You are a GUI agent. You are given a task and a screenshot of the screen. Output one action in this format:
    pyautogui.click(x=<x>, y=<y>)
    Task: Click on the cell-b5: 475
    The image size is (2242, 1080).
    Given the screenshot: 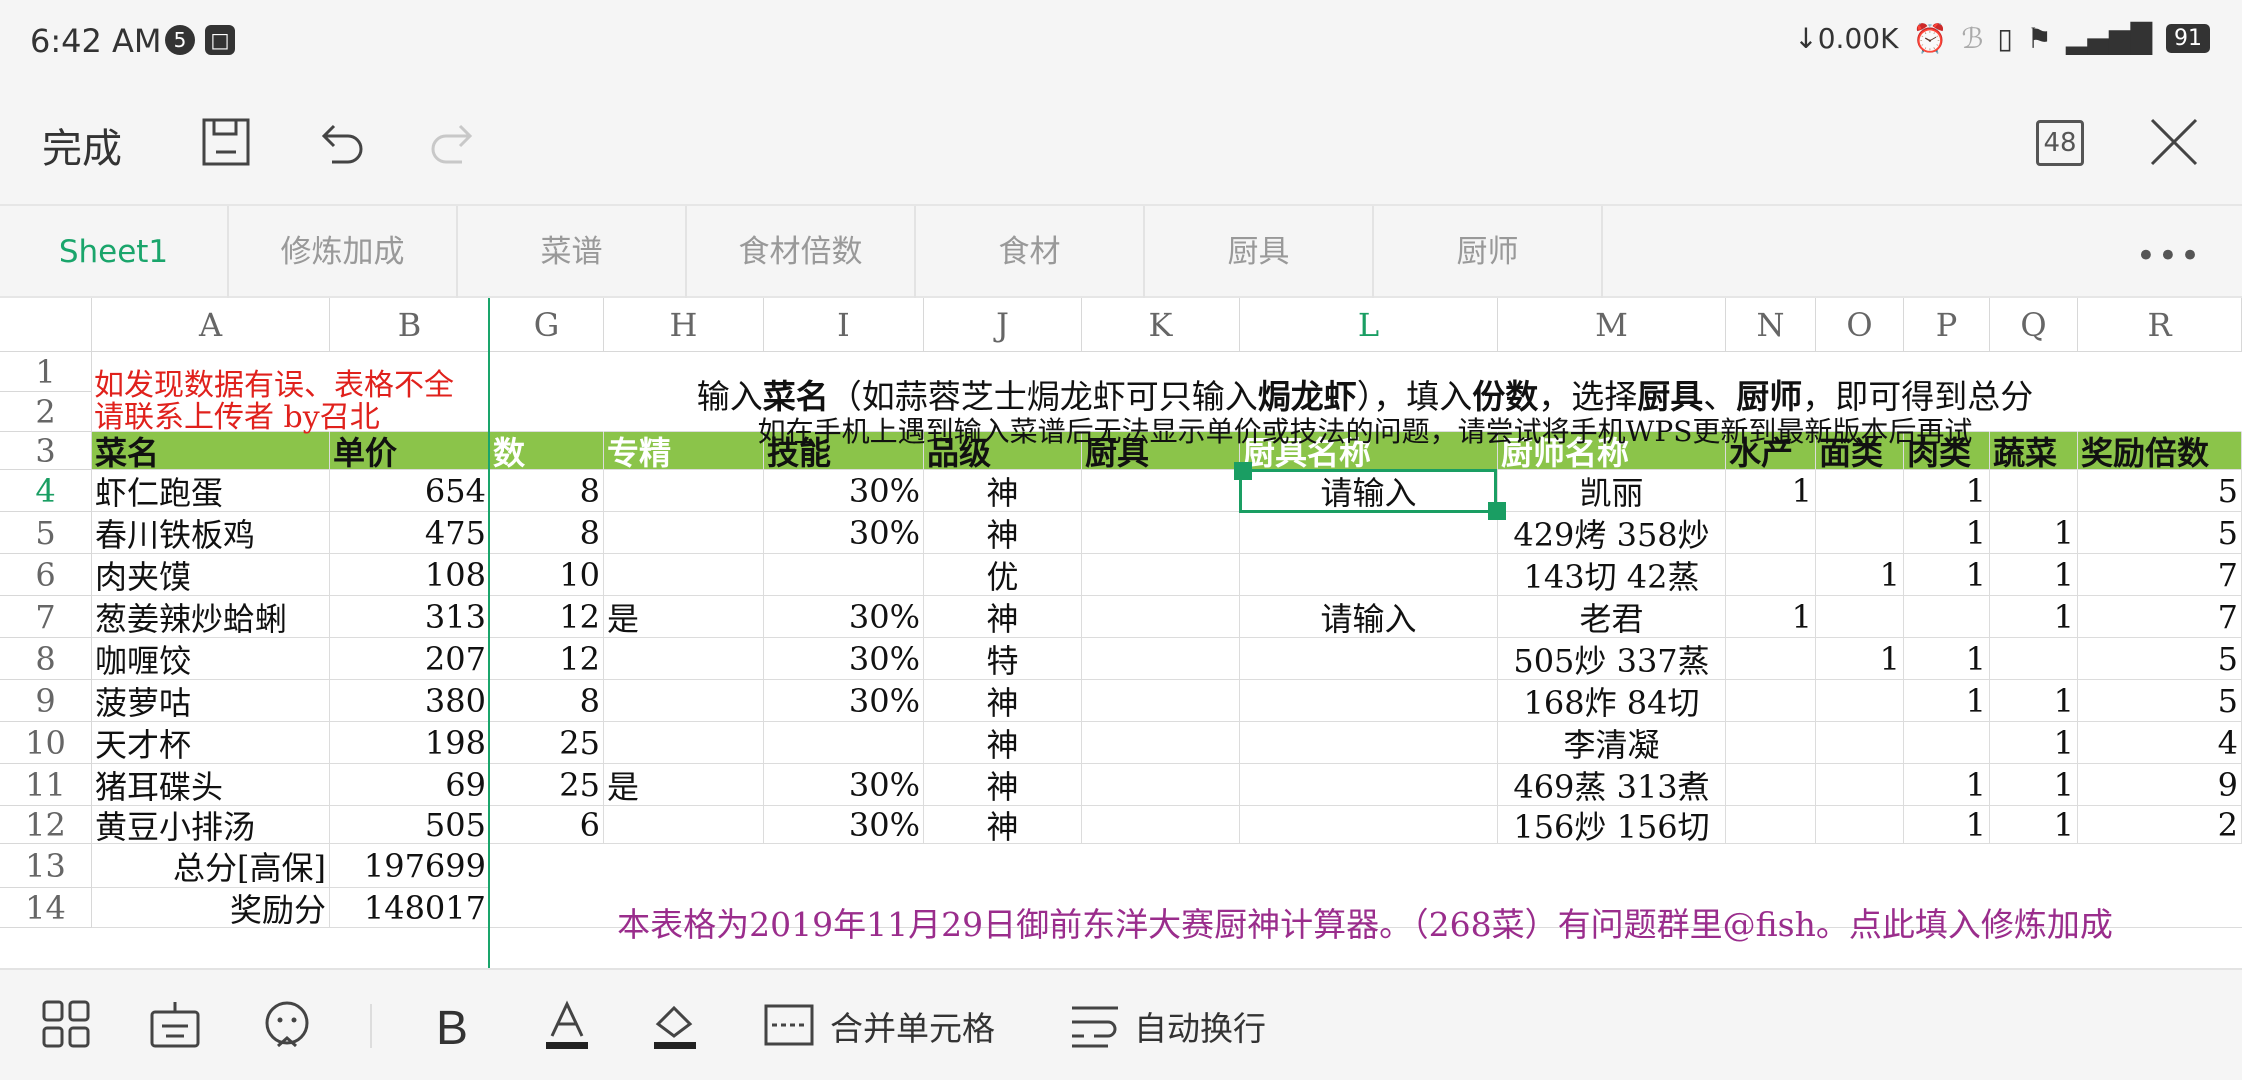 What is the action you would take?
    pyautogui.click(x=410, y=533)
    